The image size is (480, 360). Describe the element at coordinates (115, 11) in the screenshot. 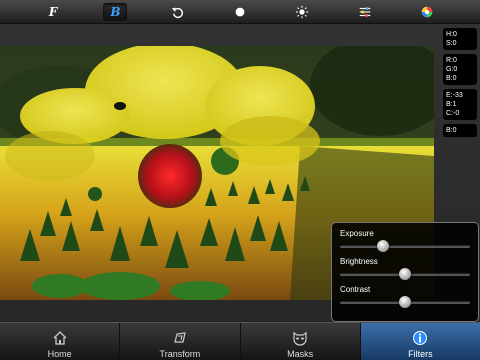

I see `bold-button: B` at that location.